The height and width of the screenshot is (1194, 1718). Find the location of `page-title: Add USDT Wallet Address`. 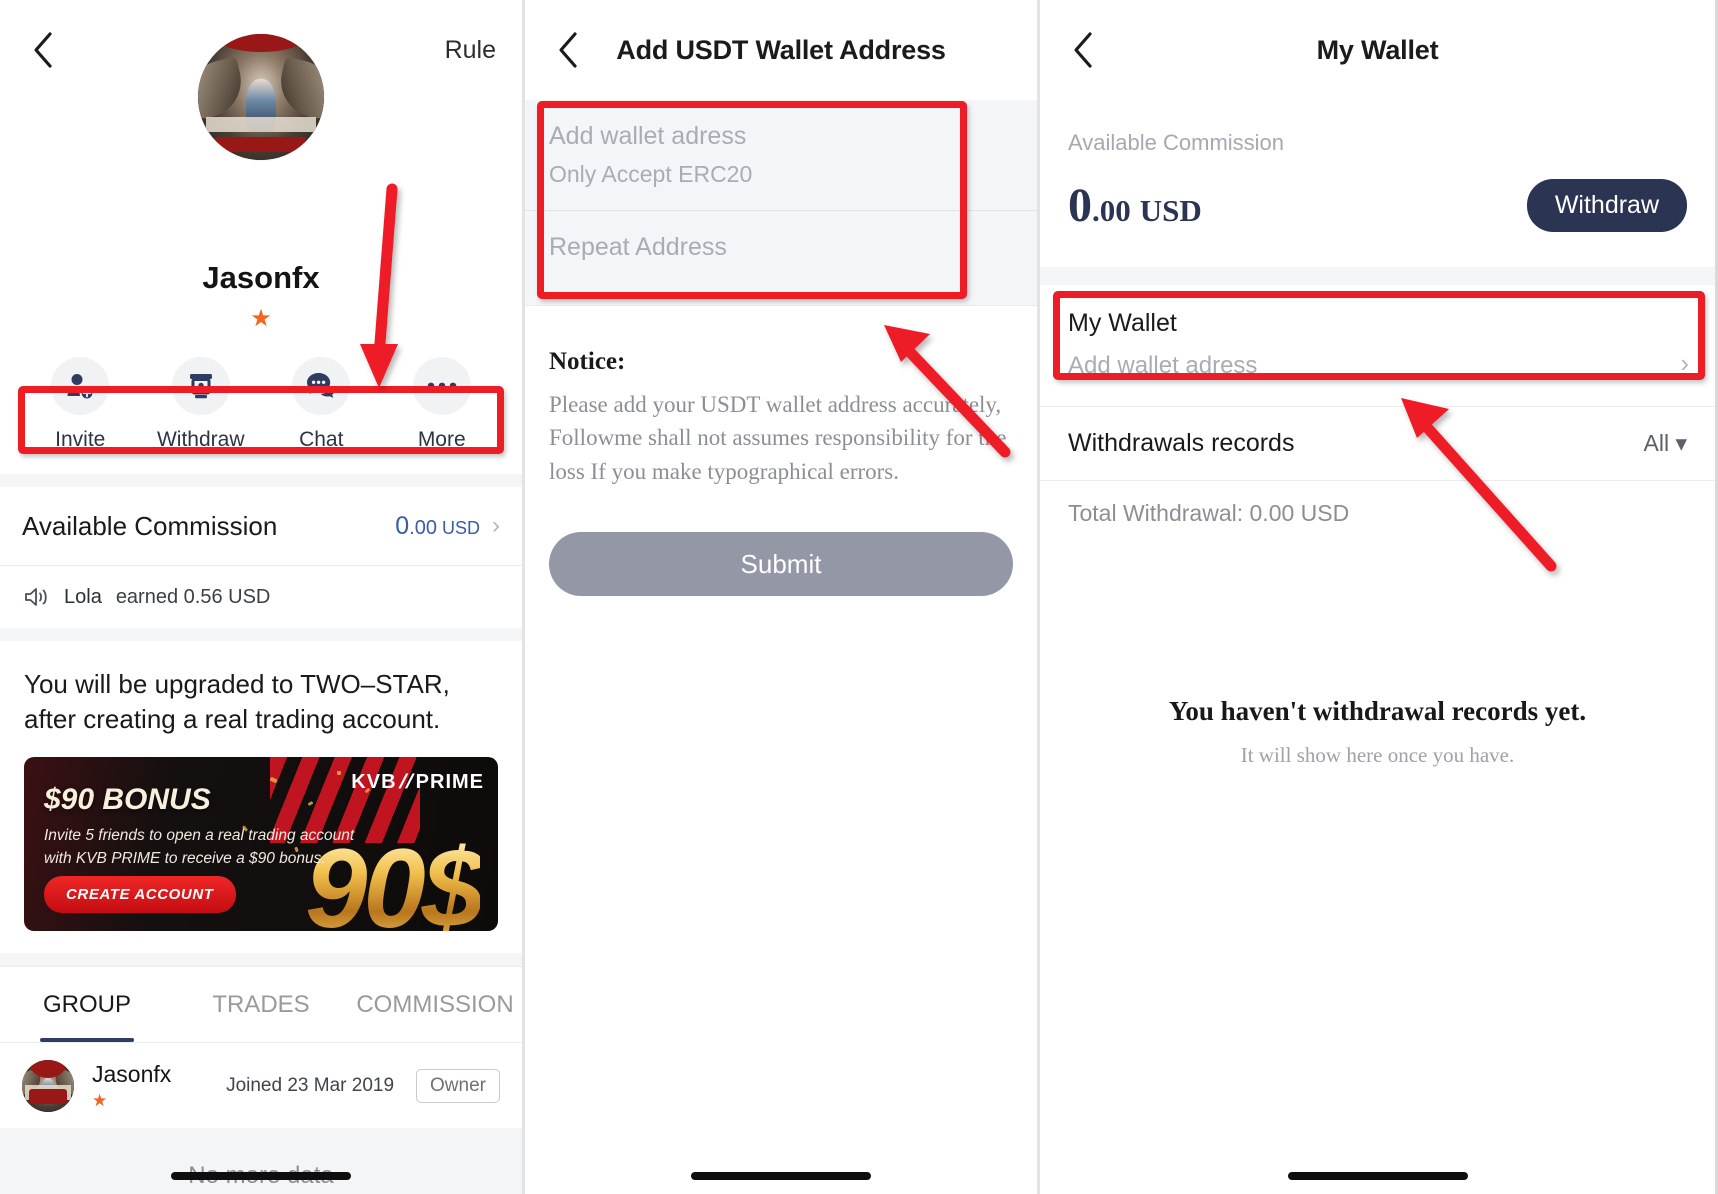

page-title: Add USDT Wallet Address is located at coordinates (781, 49).